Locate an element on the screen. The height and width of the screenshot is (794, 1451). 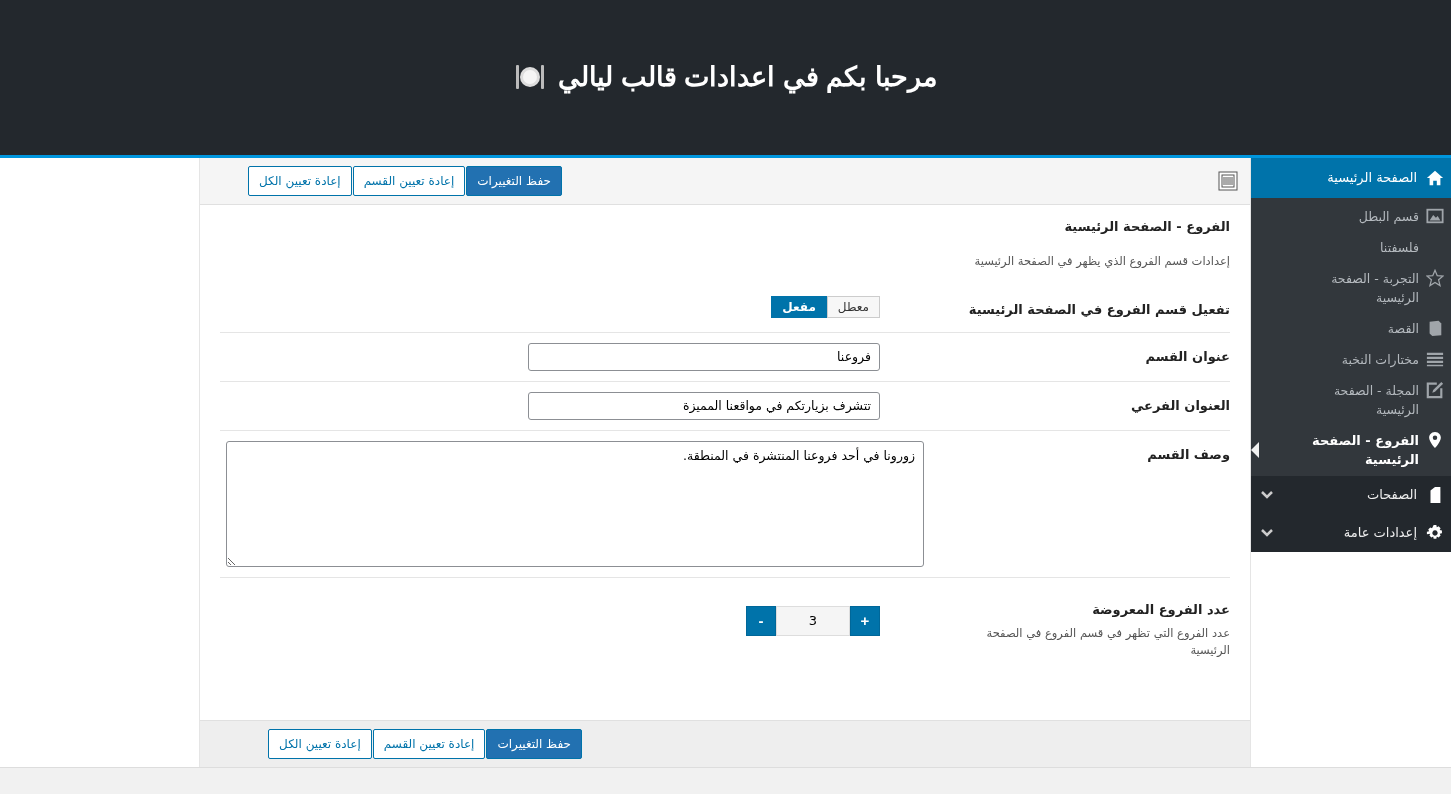
edit-icon is located at coordinates (1435, 389).